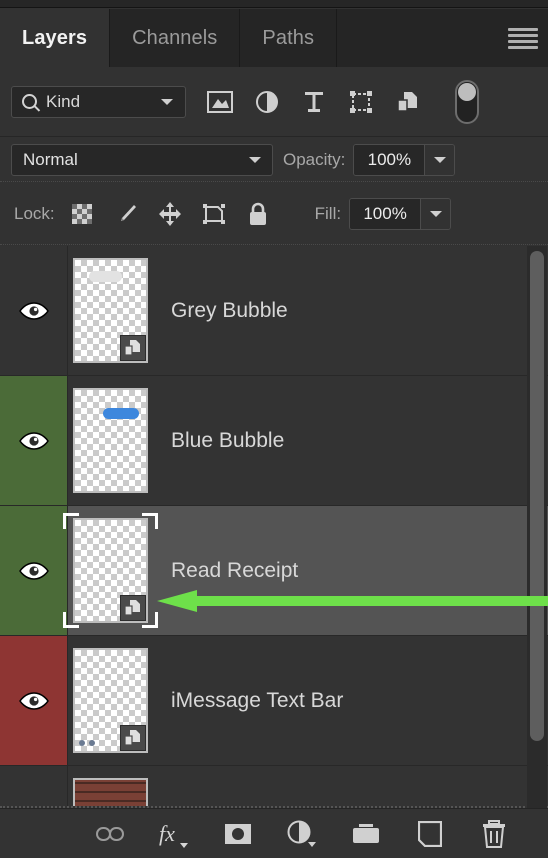 The height and width of the screenshot is (858, 548). Describe the element at coordinates (238, 834) in the screenshot. I see `add-layer-mask-icon` at that location.